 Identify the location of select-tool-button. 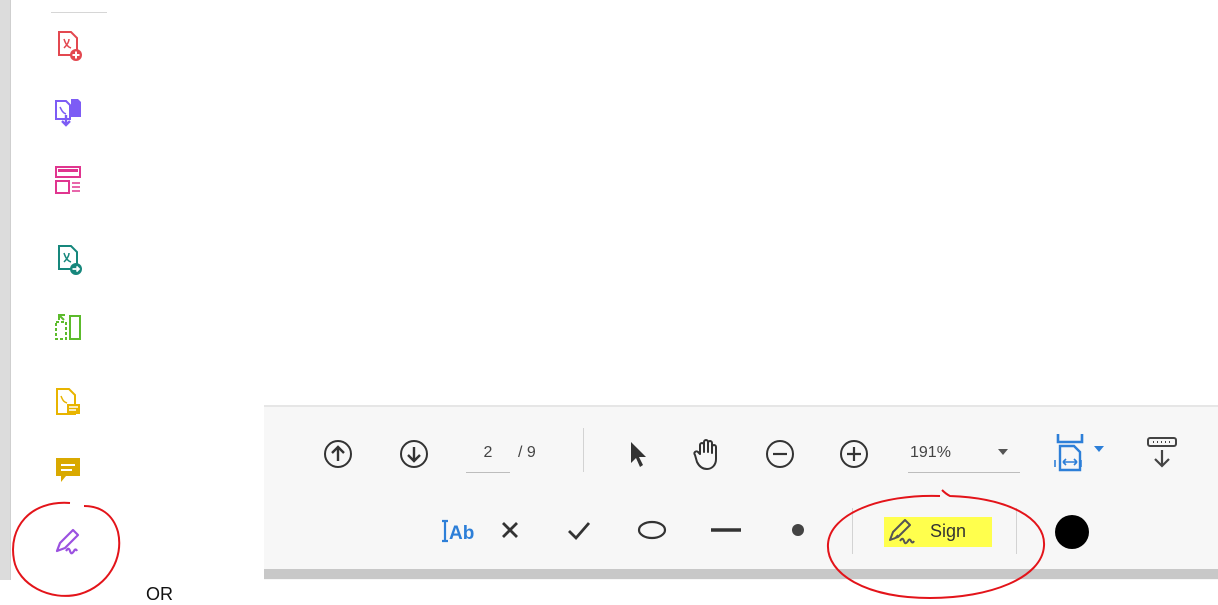
(638, 454).